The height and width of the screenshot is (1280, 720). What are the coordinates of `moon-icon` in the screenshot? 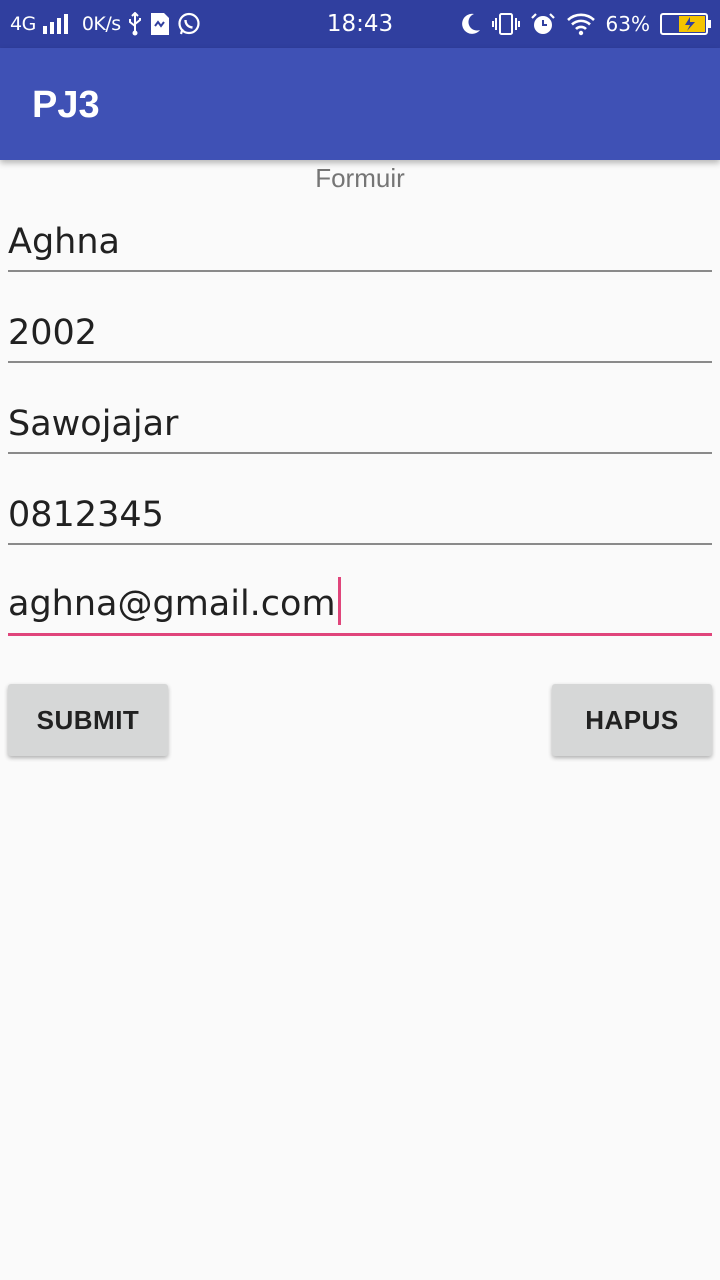 It's located at (471, 24).